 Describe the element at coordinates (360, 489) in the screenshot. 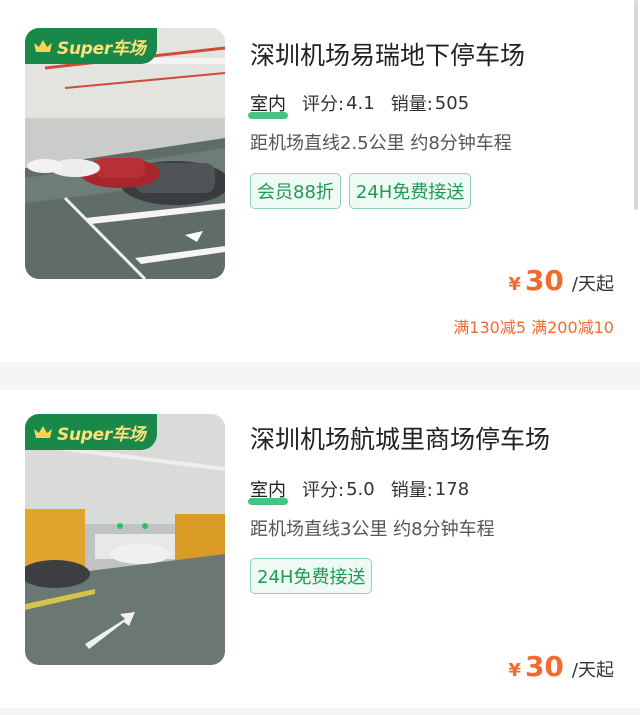

I see `rating-value: 5.0` at that location.